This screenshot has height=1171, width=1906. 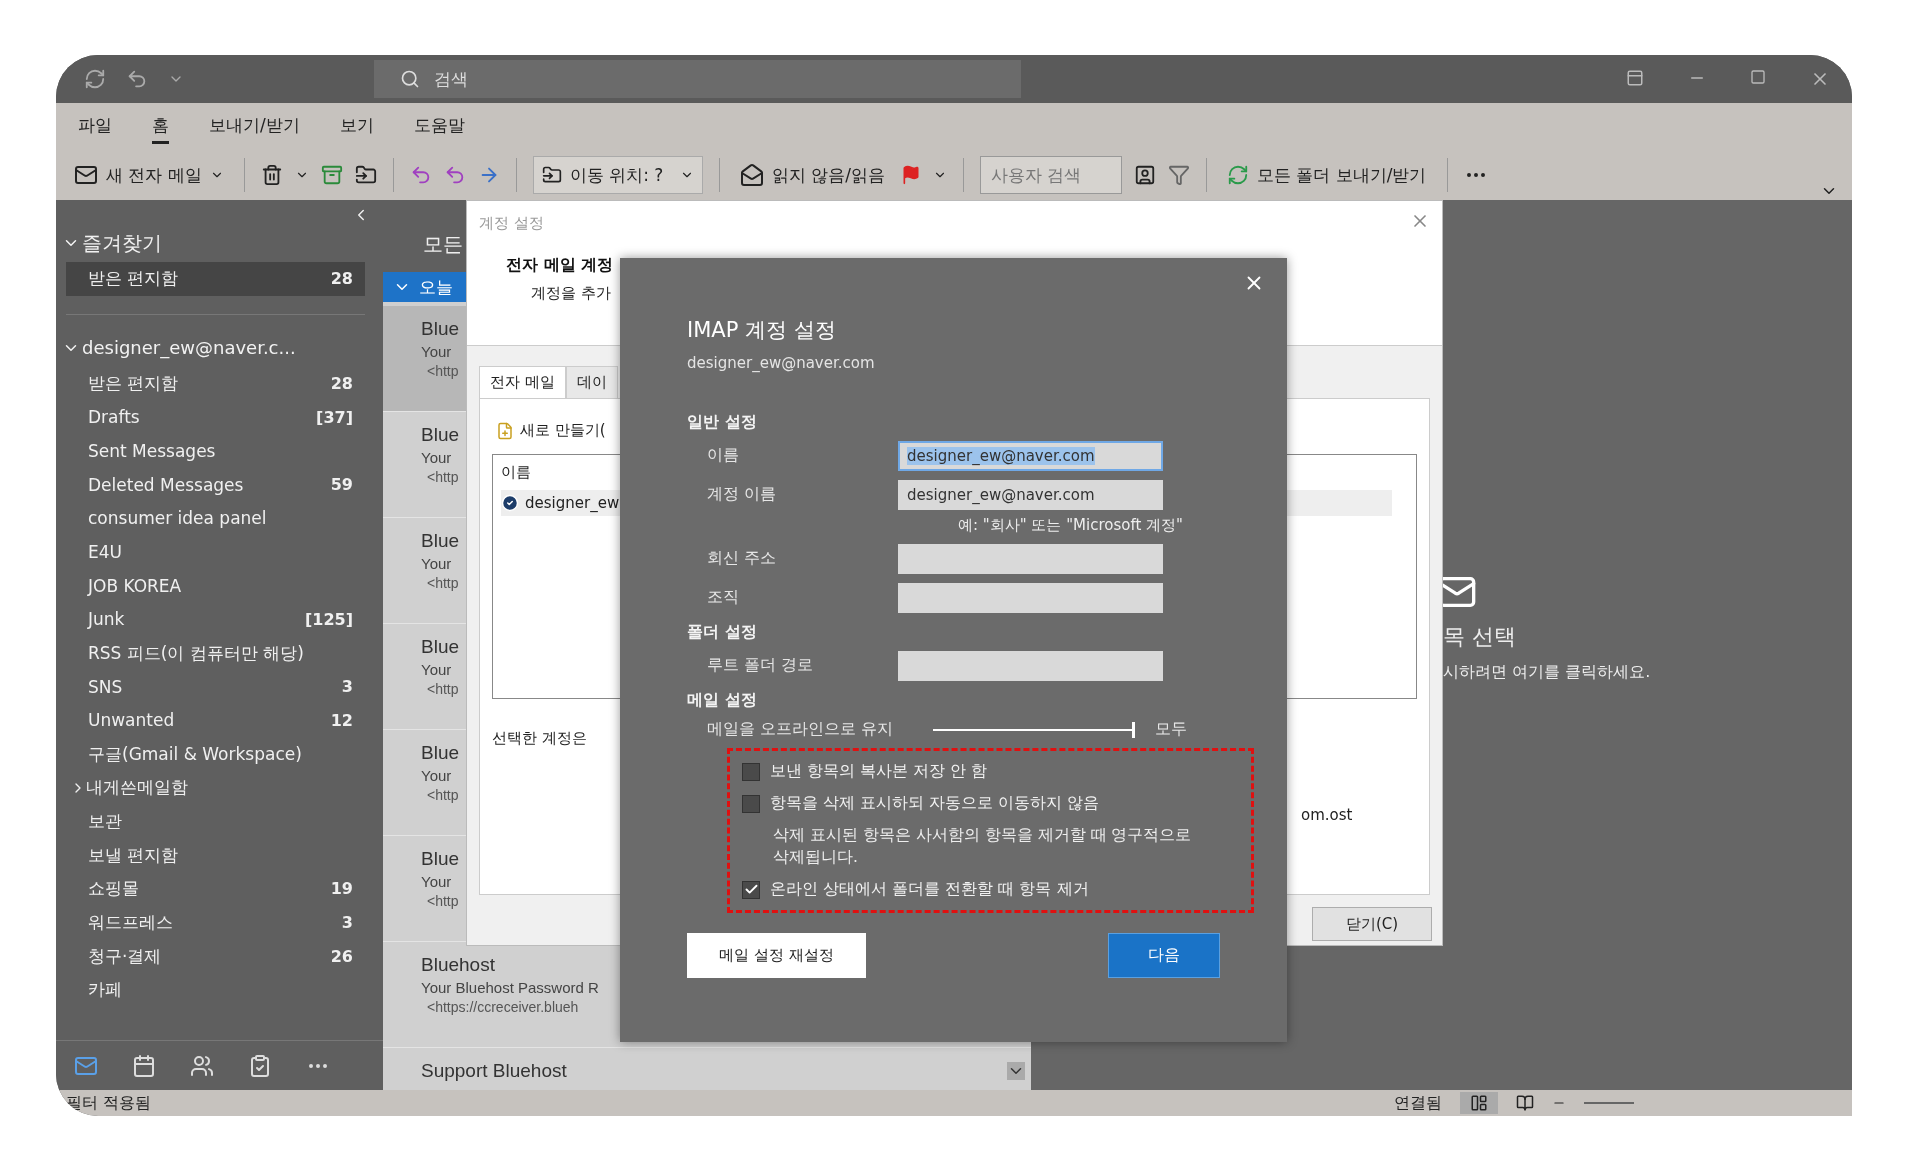 I want to click on new-account-button: 새로 만들기(, so click(x=549, y=430).